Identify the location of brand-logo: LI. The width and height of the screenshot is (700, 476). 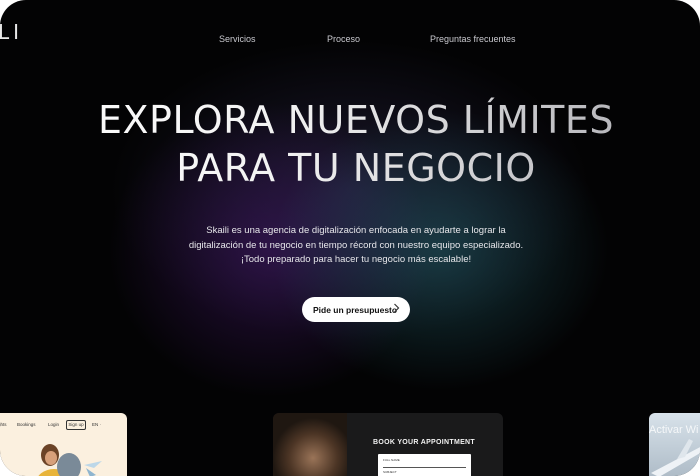
(11, 32).